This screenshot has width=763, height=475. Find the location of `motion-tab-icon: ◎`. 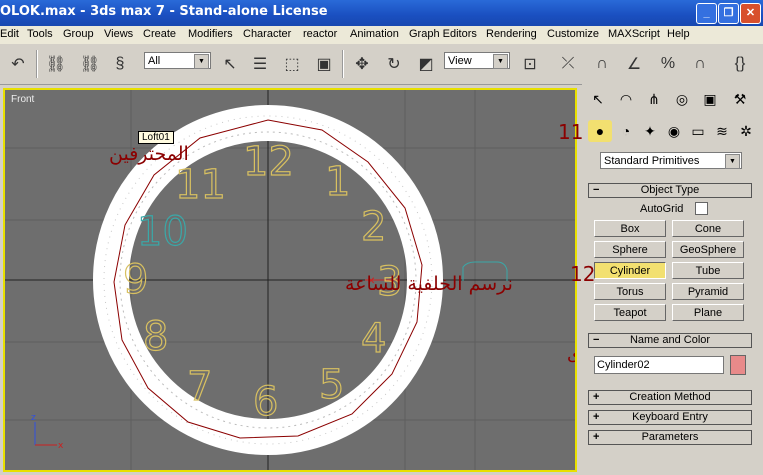

motion-tab-icon: ◎ is located at coordinates (682, 99).